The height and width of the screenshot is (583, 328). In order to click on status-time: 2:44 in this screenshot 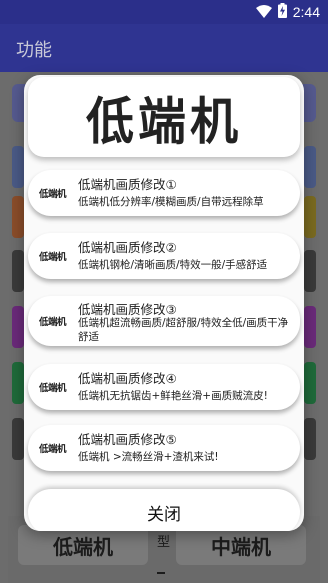, I will do `click(306, 12)`.